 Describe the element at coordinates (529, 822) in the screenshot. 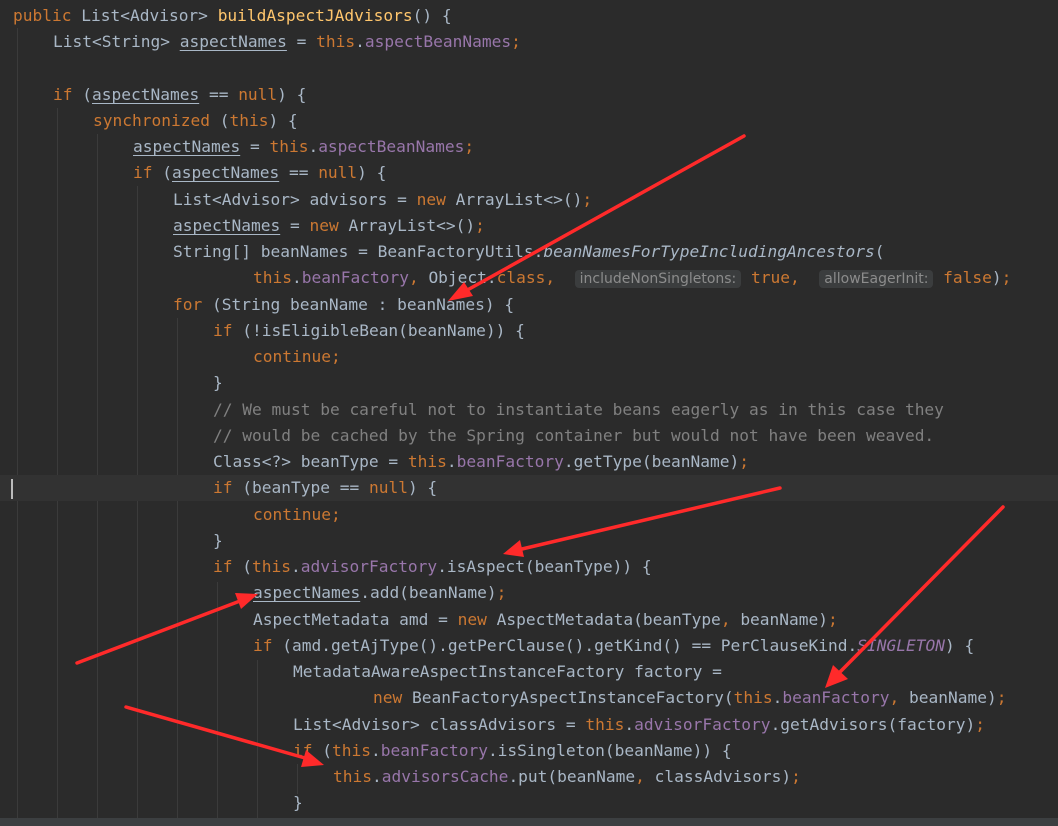

I see `horizontal-scrollbar` at that location.